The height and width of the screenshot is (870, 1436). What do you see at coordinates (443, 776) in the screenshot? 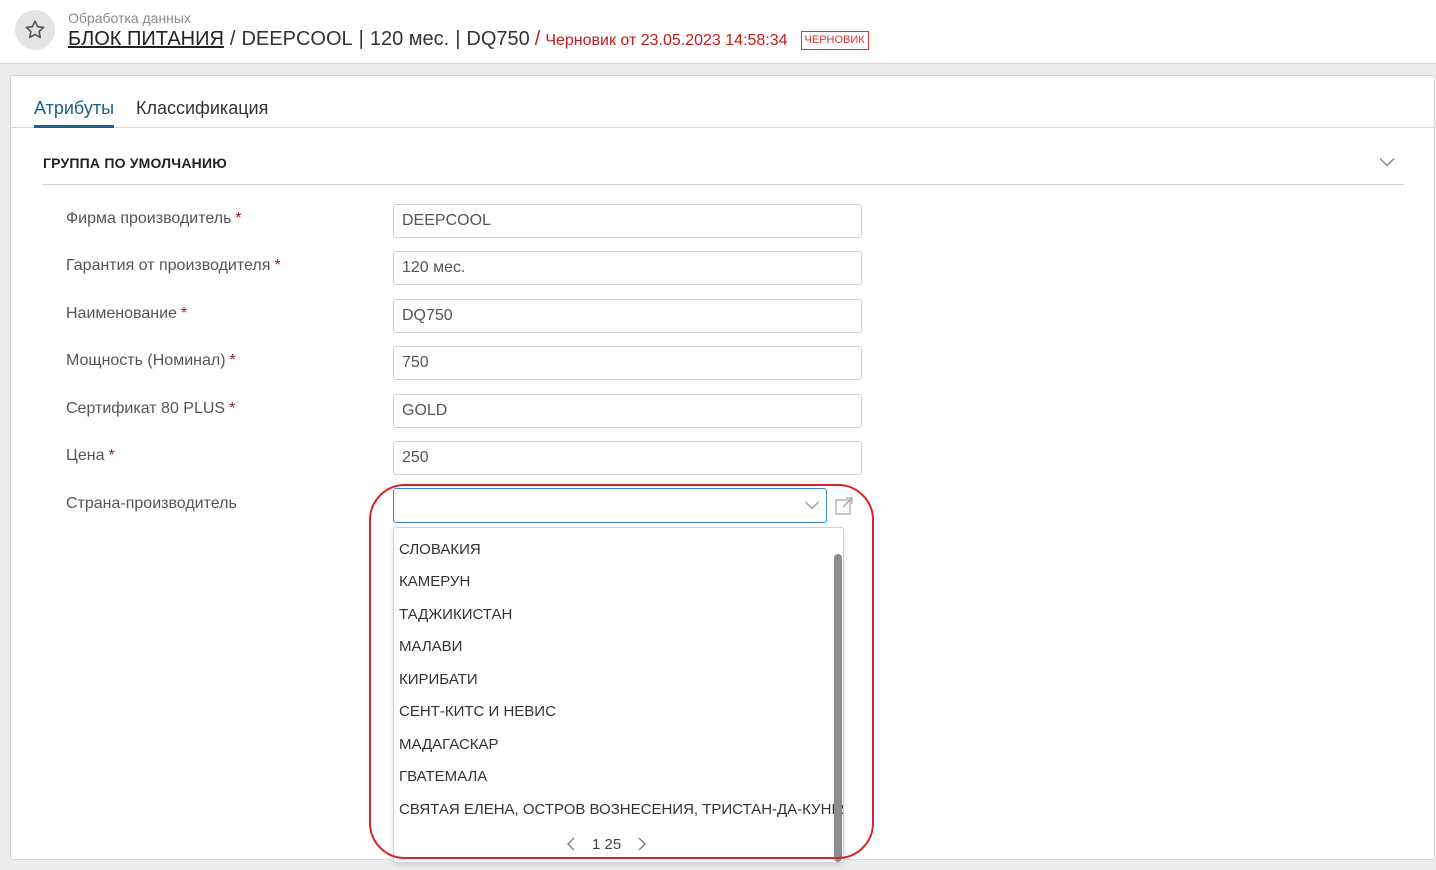
I see `dropdown-option: ГВАТЕМАЛА` at bounding box center [443, 776].